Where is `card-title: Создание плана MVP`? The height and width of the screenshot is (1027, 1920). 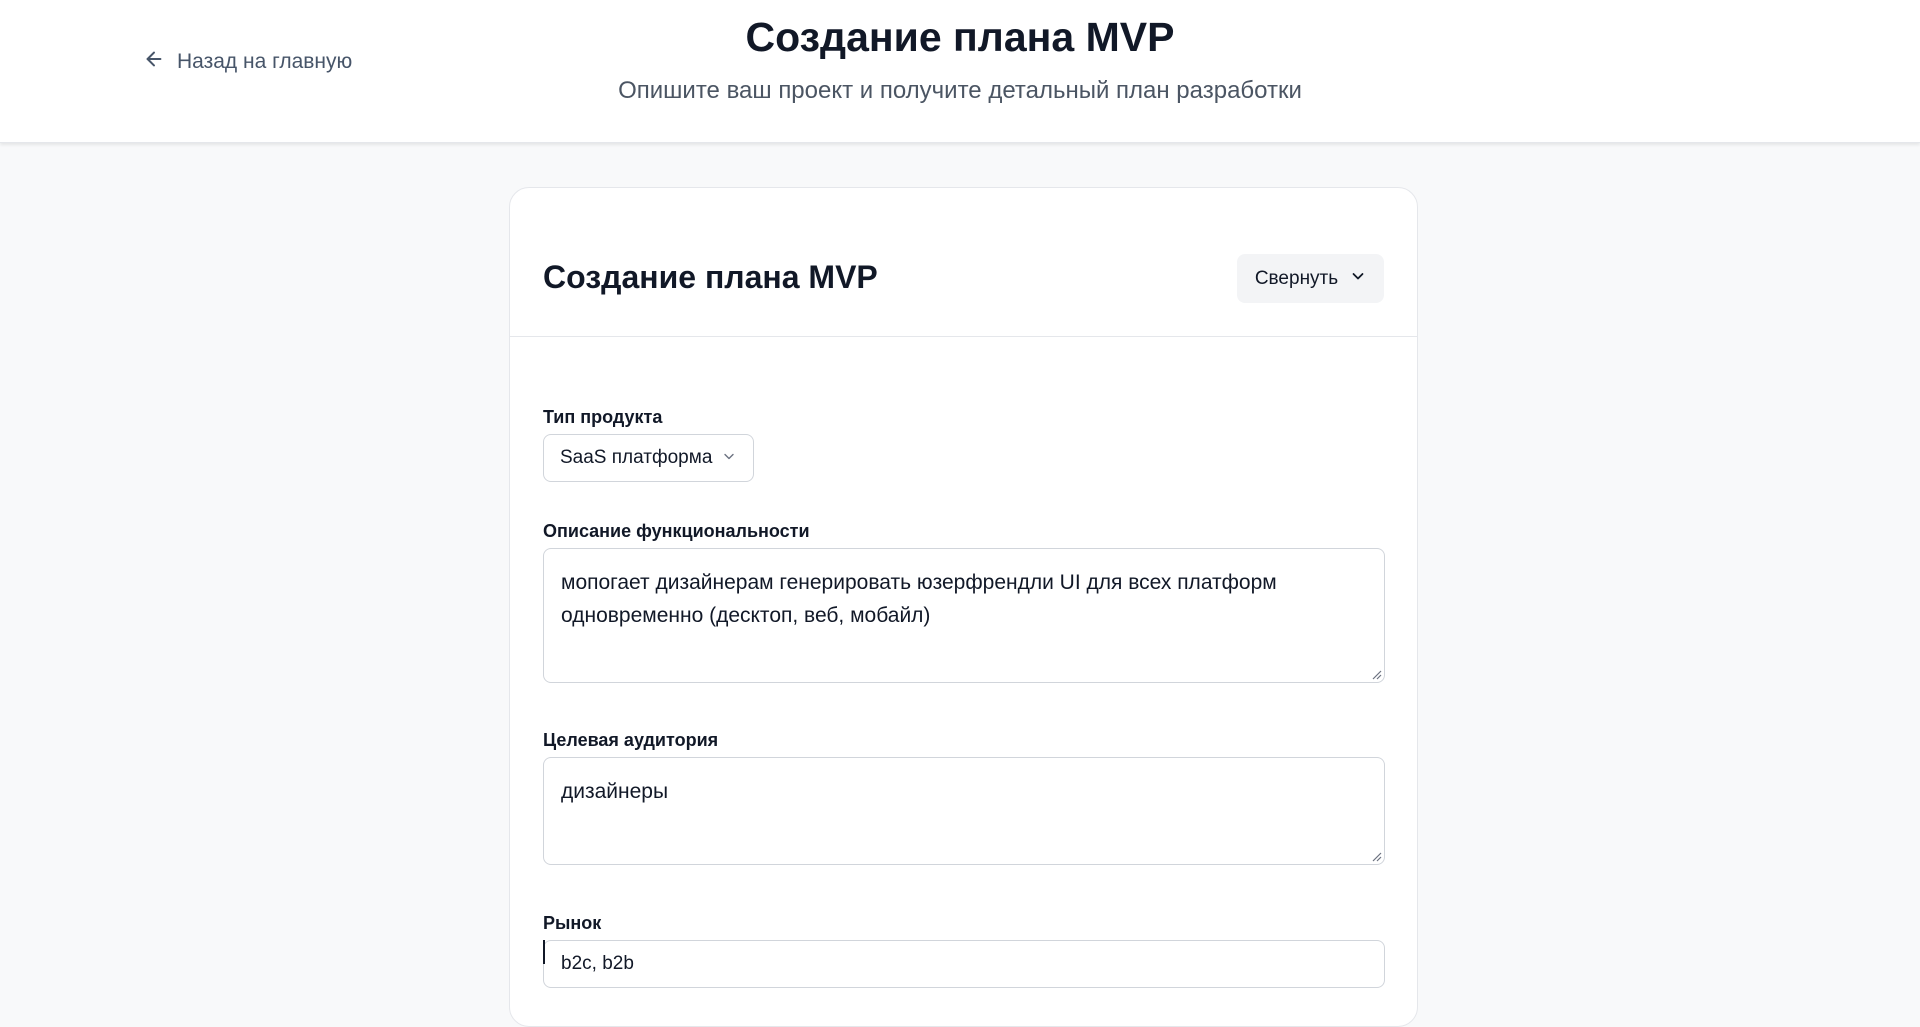 card-title: Создание плана MVP is located at coordinates (710, 277).